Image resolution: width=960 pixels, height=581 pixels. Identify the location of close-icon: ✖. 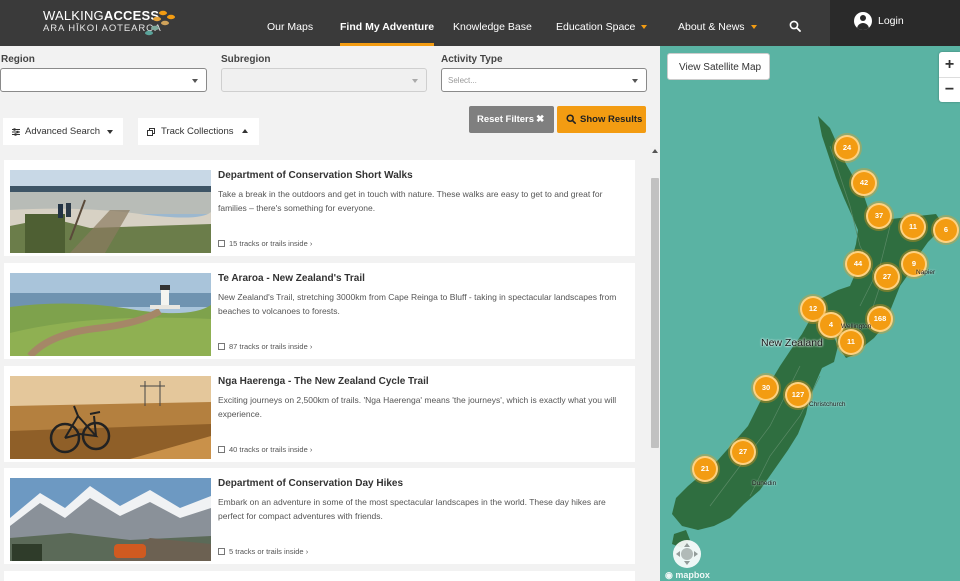
(540, 119).